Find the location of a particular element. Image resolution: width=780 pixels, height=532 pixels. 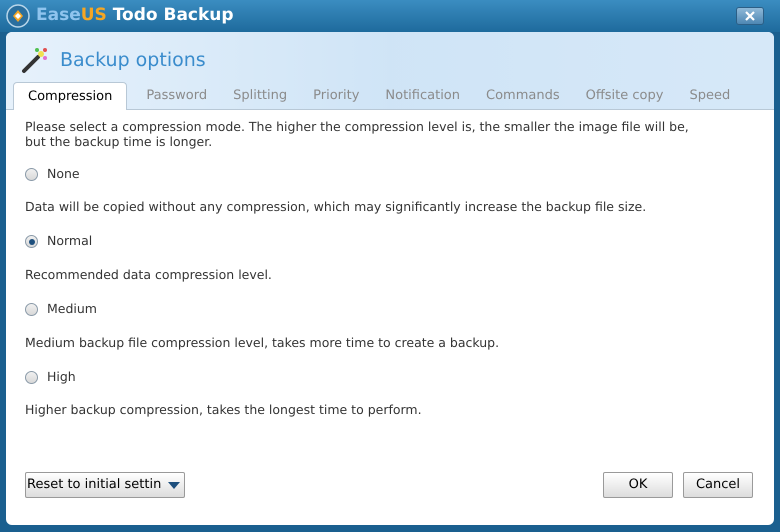

tab: Compression is located at coordinates (70, 96).